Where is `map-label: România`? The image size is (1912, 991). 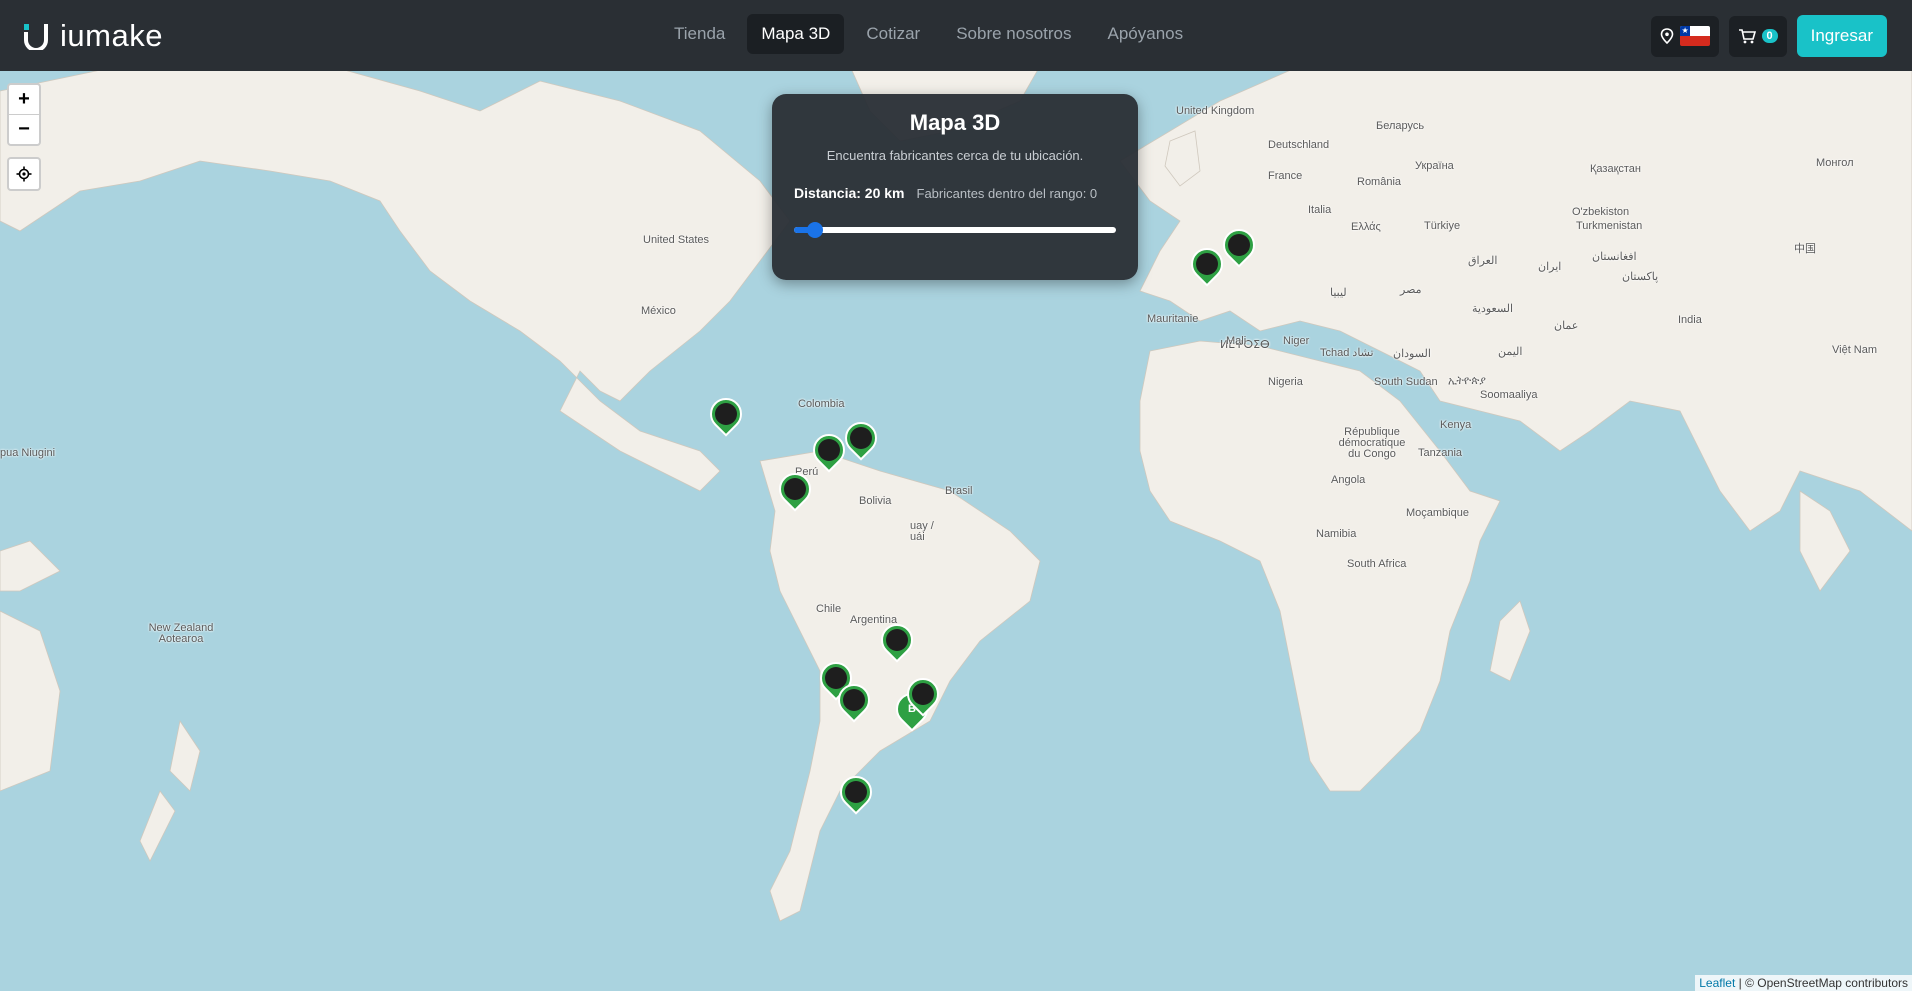
map-label: România is located at coordinates (1379, 182).